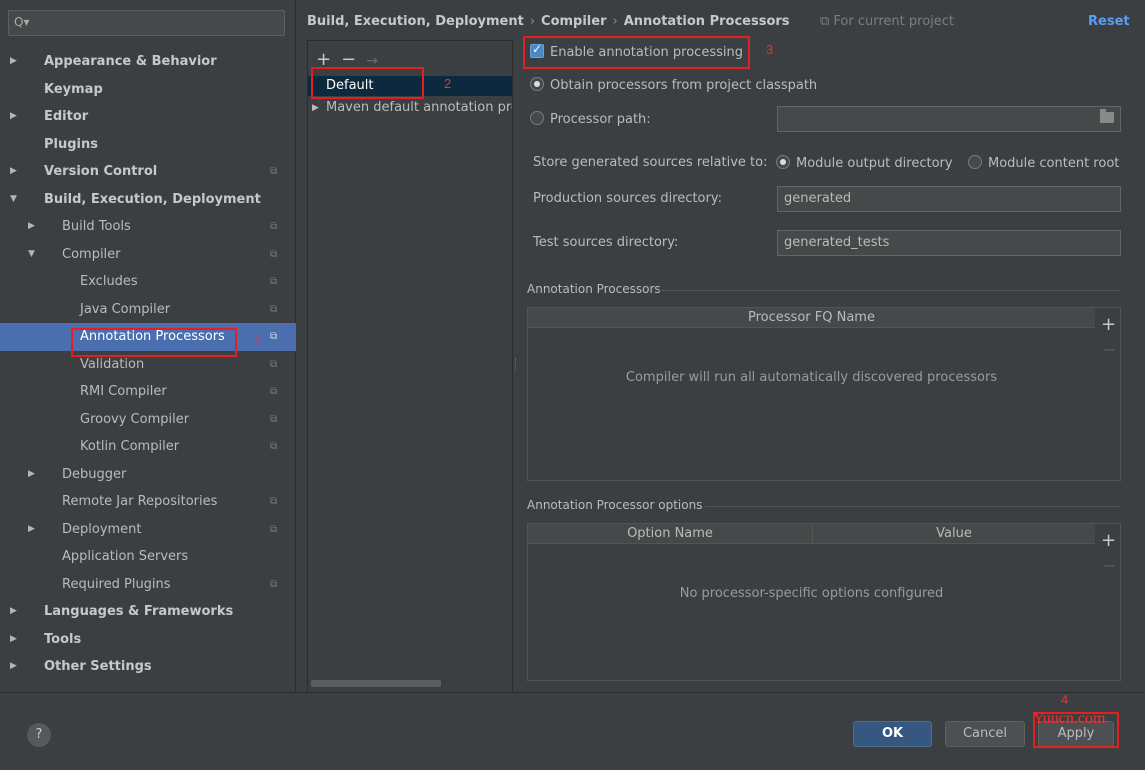  What do you see at coordinates (148, 200) in the screenshot?
I see `sidebar-item: ▼ Build, Execution, Deployment` at bounding box center [148, 200].